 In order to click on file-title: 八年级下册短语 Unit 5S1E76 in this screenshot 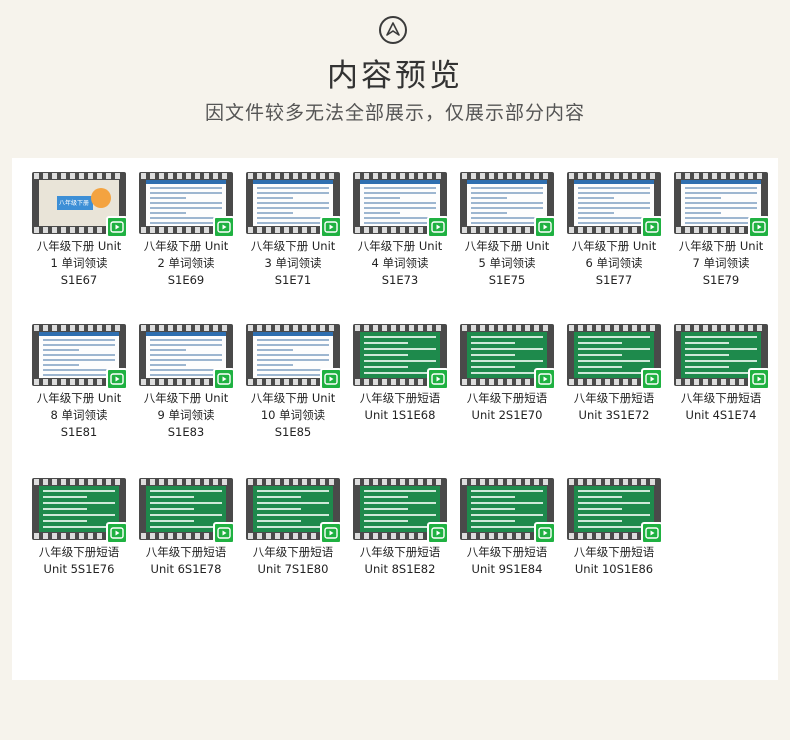, I will do `click(79, 561)`.